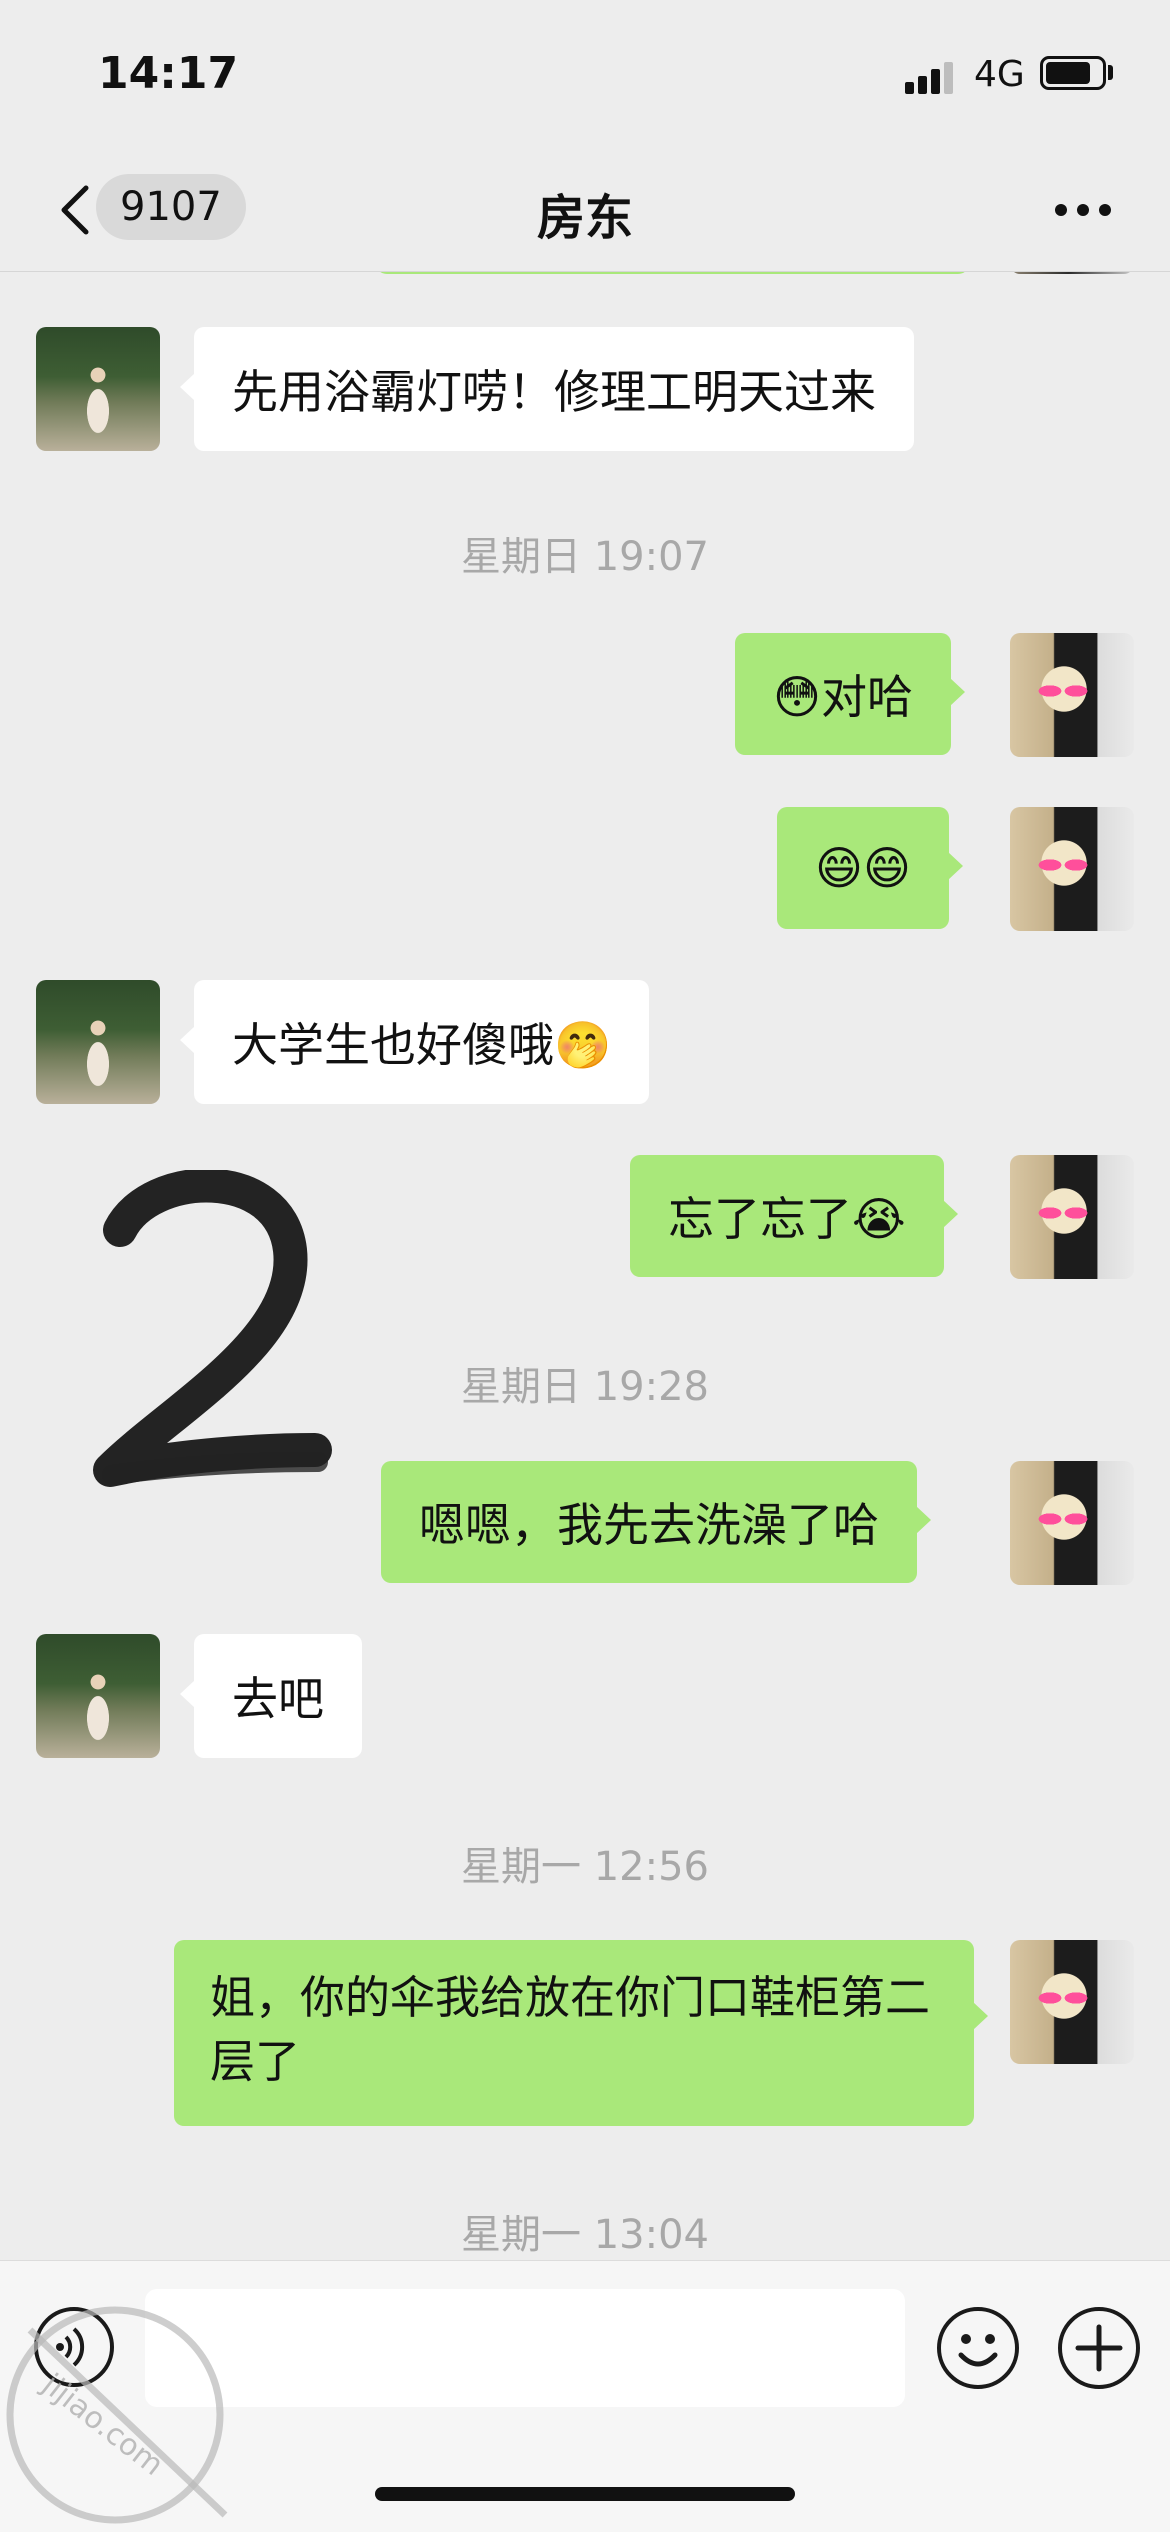  I want to click on message-bubble-received: 去吧, so click(278, 1696).